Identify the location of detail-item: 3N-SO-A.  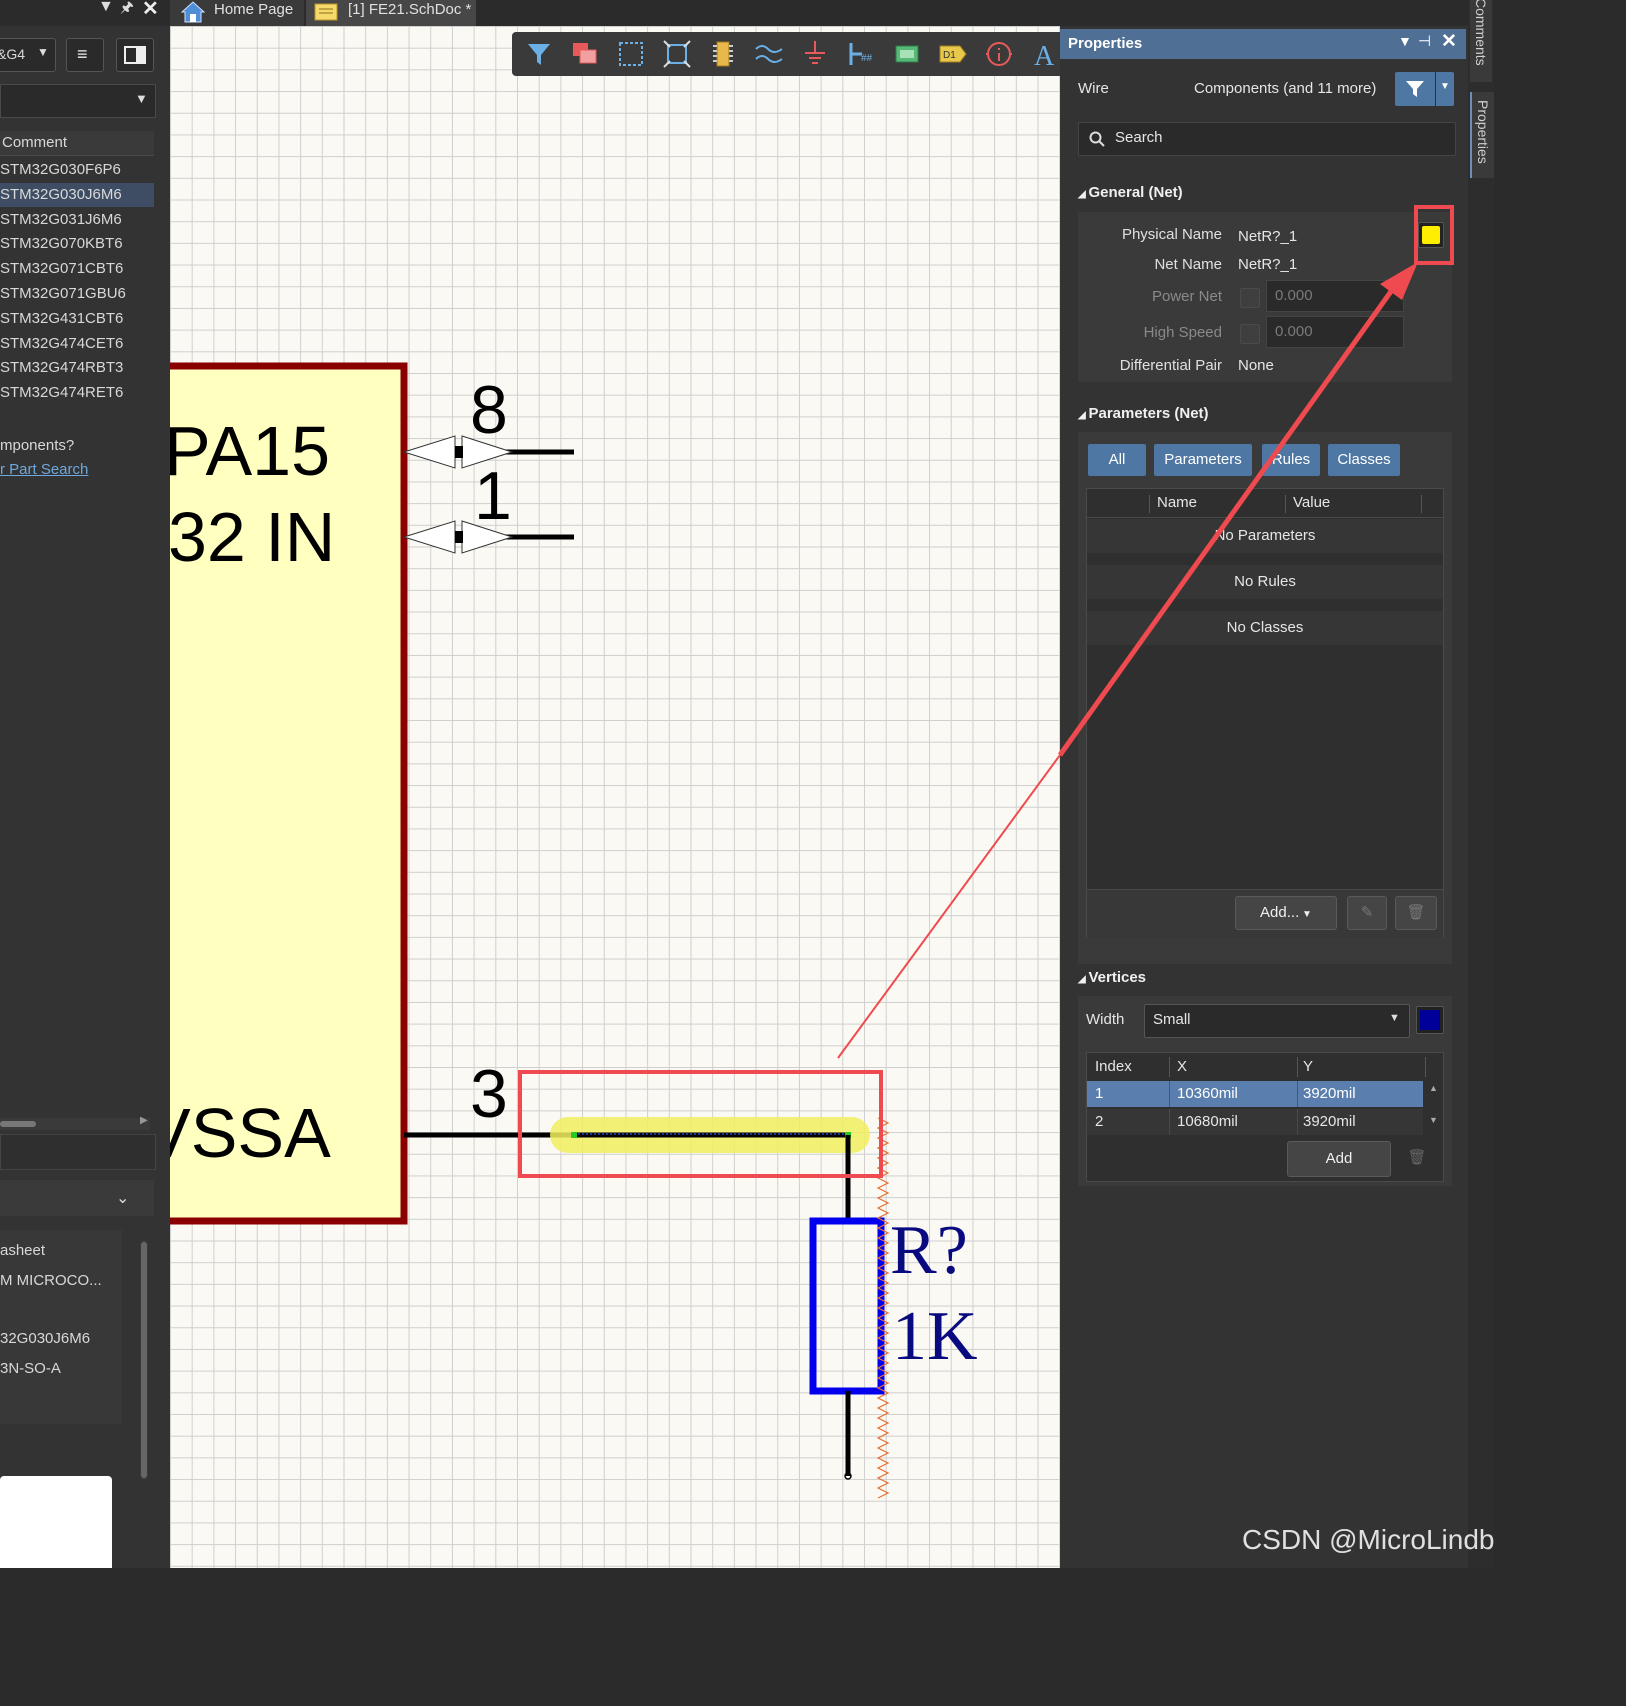
(30, 1368).